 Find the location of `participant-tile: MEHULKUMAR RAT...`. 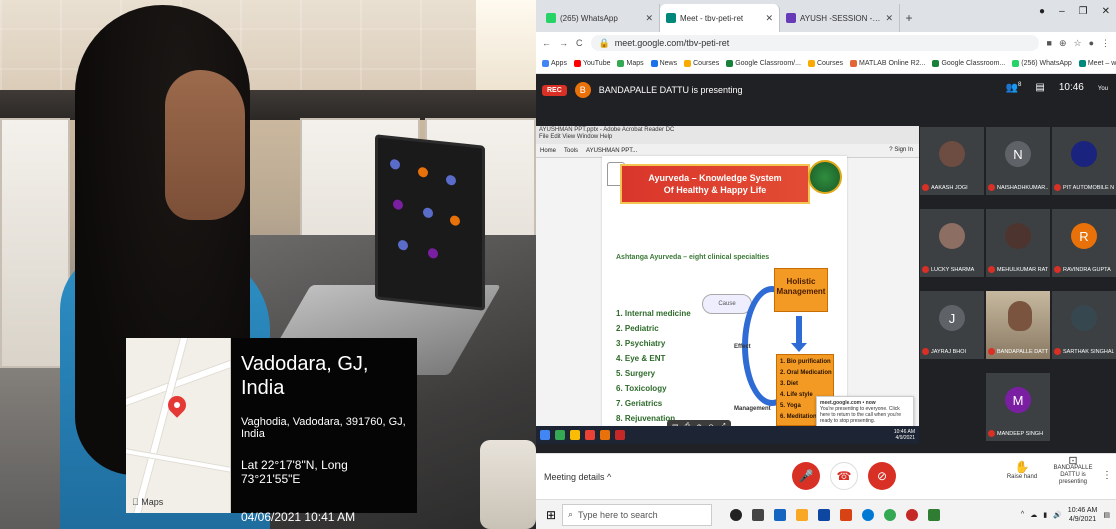

participant-tile: MEHULKUMAR RAT... is located at coordinates (1018, 243).